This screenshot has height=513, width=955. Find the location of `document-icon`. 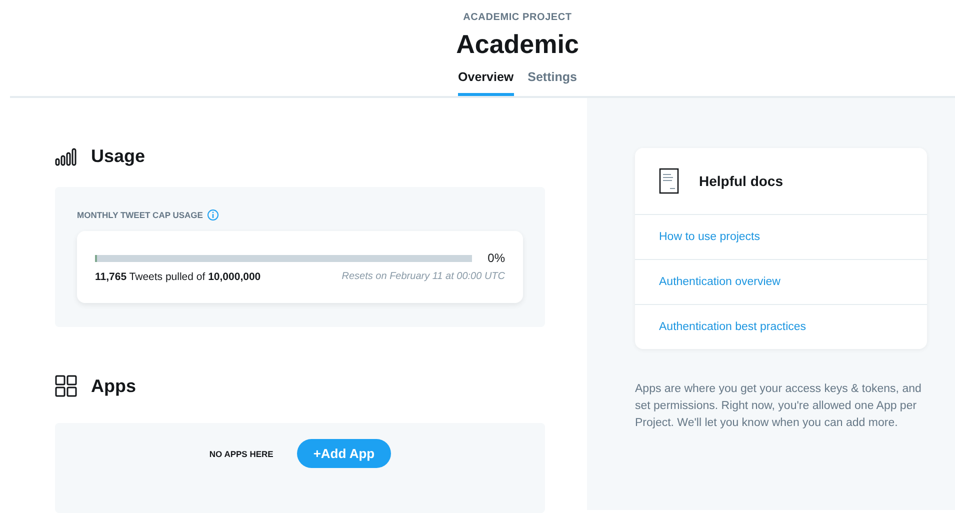

document-icon is located at coordinates (669, 181).